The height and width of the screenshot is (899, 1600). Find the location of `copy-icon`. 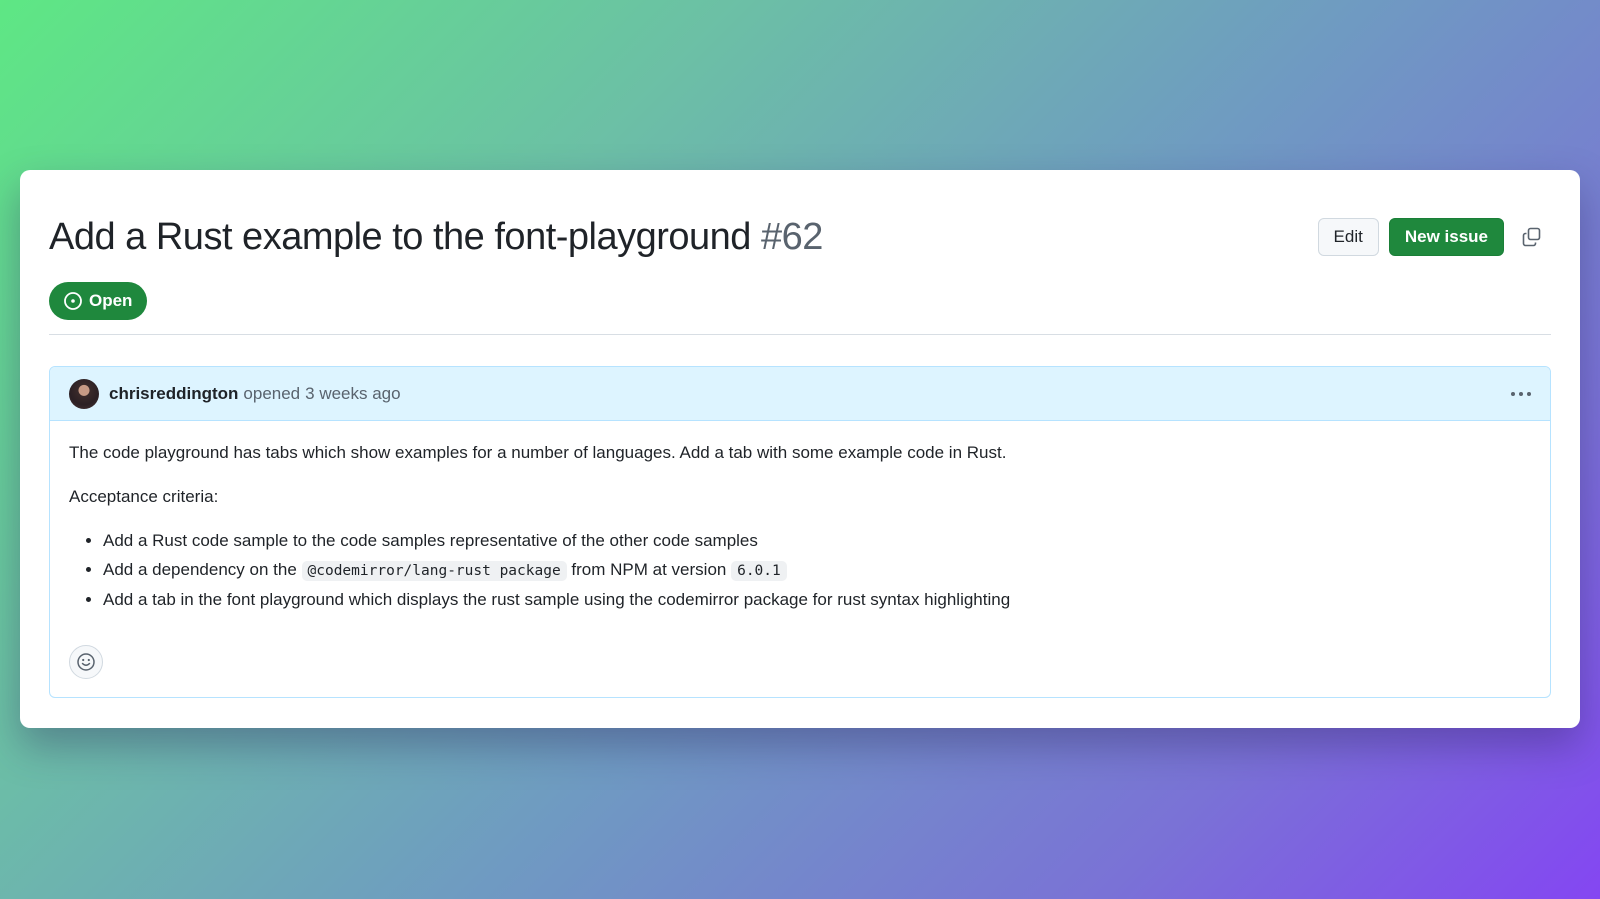

copy-icon is located at coordinates (1532, 237).